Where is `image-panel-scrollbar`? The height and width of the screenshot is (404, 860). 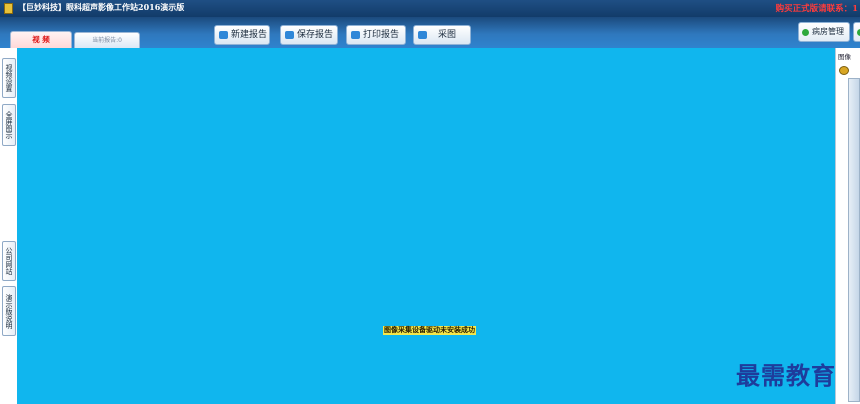
image-panel-scrollbar is located at coordinates (854, 240).